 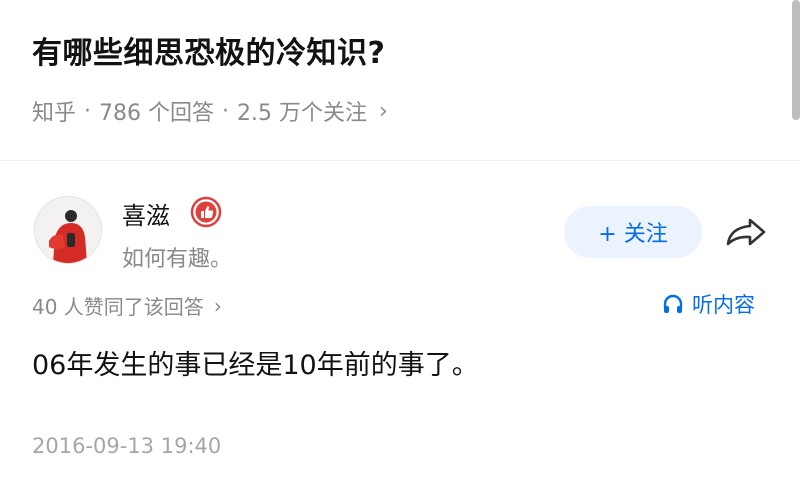 I want to click on avatar-image, so click(x=68, y=230).